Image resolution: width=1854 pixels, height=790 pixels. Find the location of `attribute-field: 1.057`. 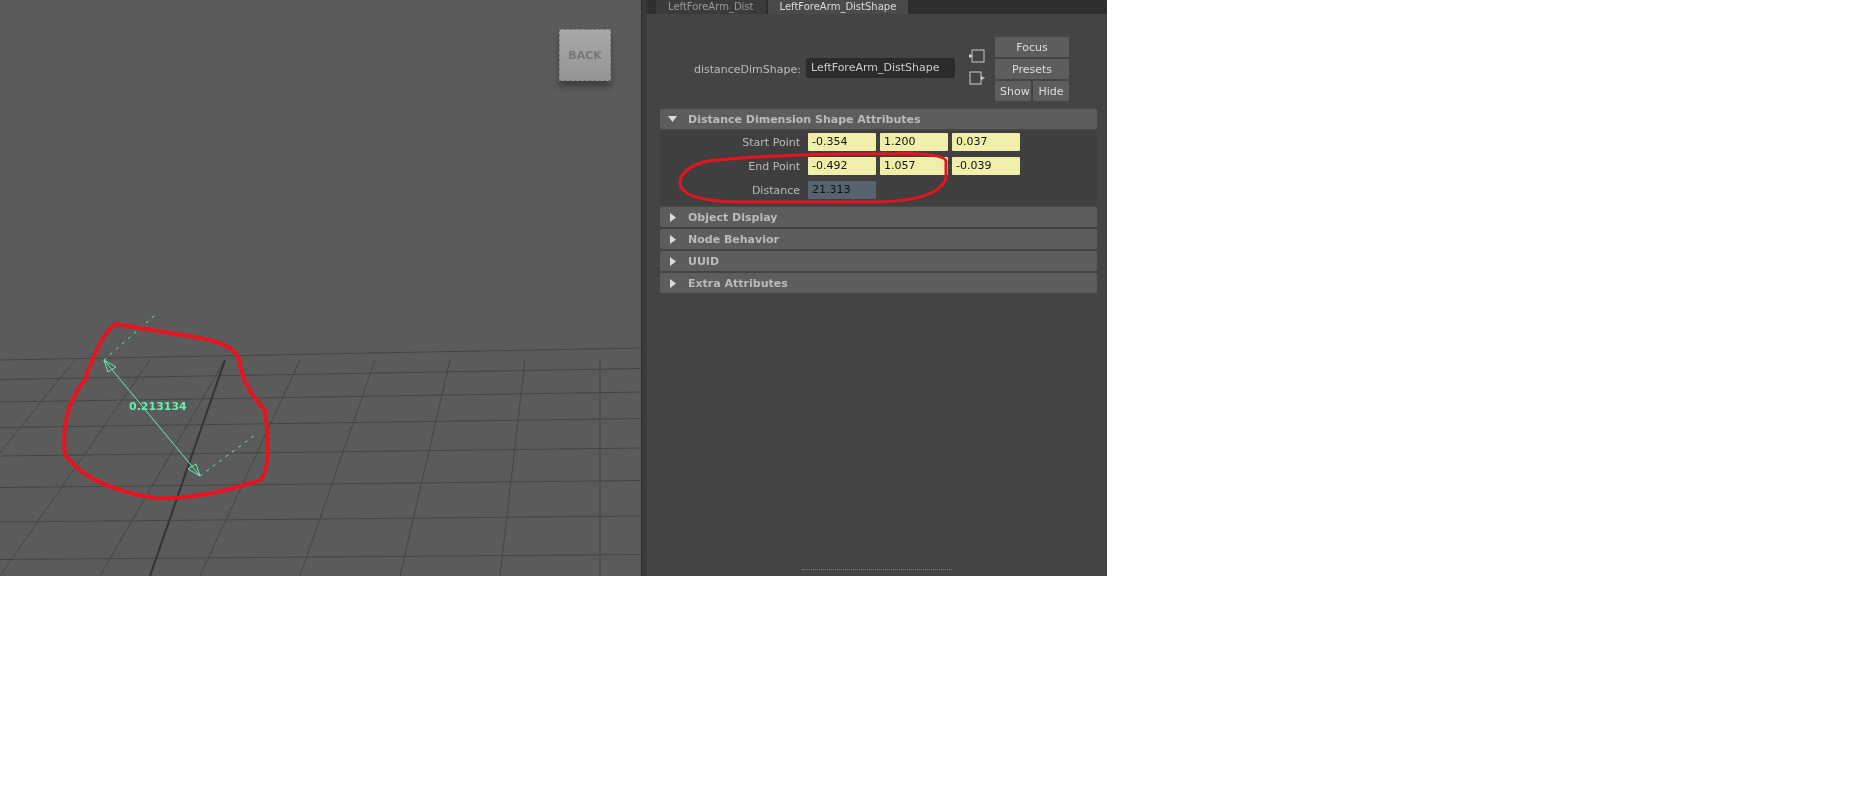

attribute-field: 1.057 is located at coordinates (914, 166).